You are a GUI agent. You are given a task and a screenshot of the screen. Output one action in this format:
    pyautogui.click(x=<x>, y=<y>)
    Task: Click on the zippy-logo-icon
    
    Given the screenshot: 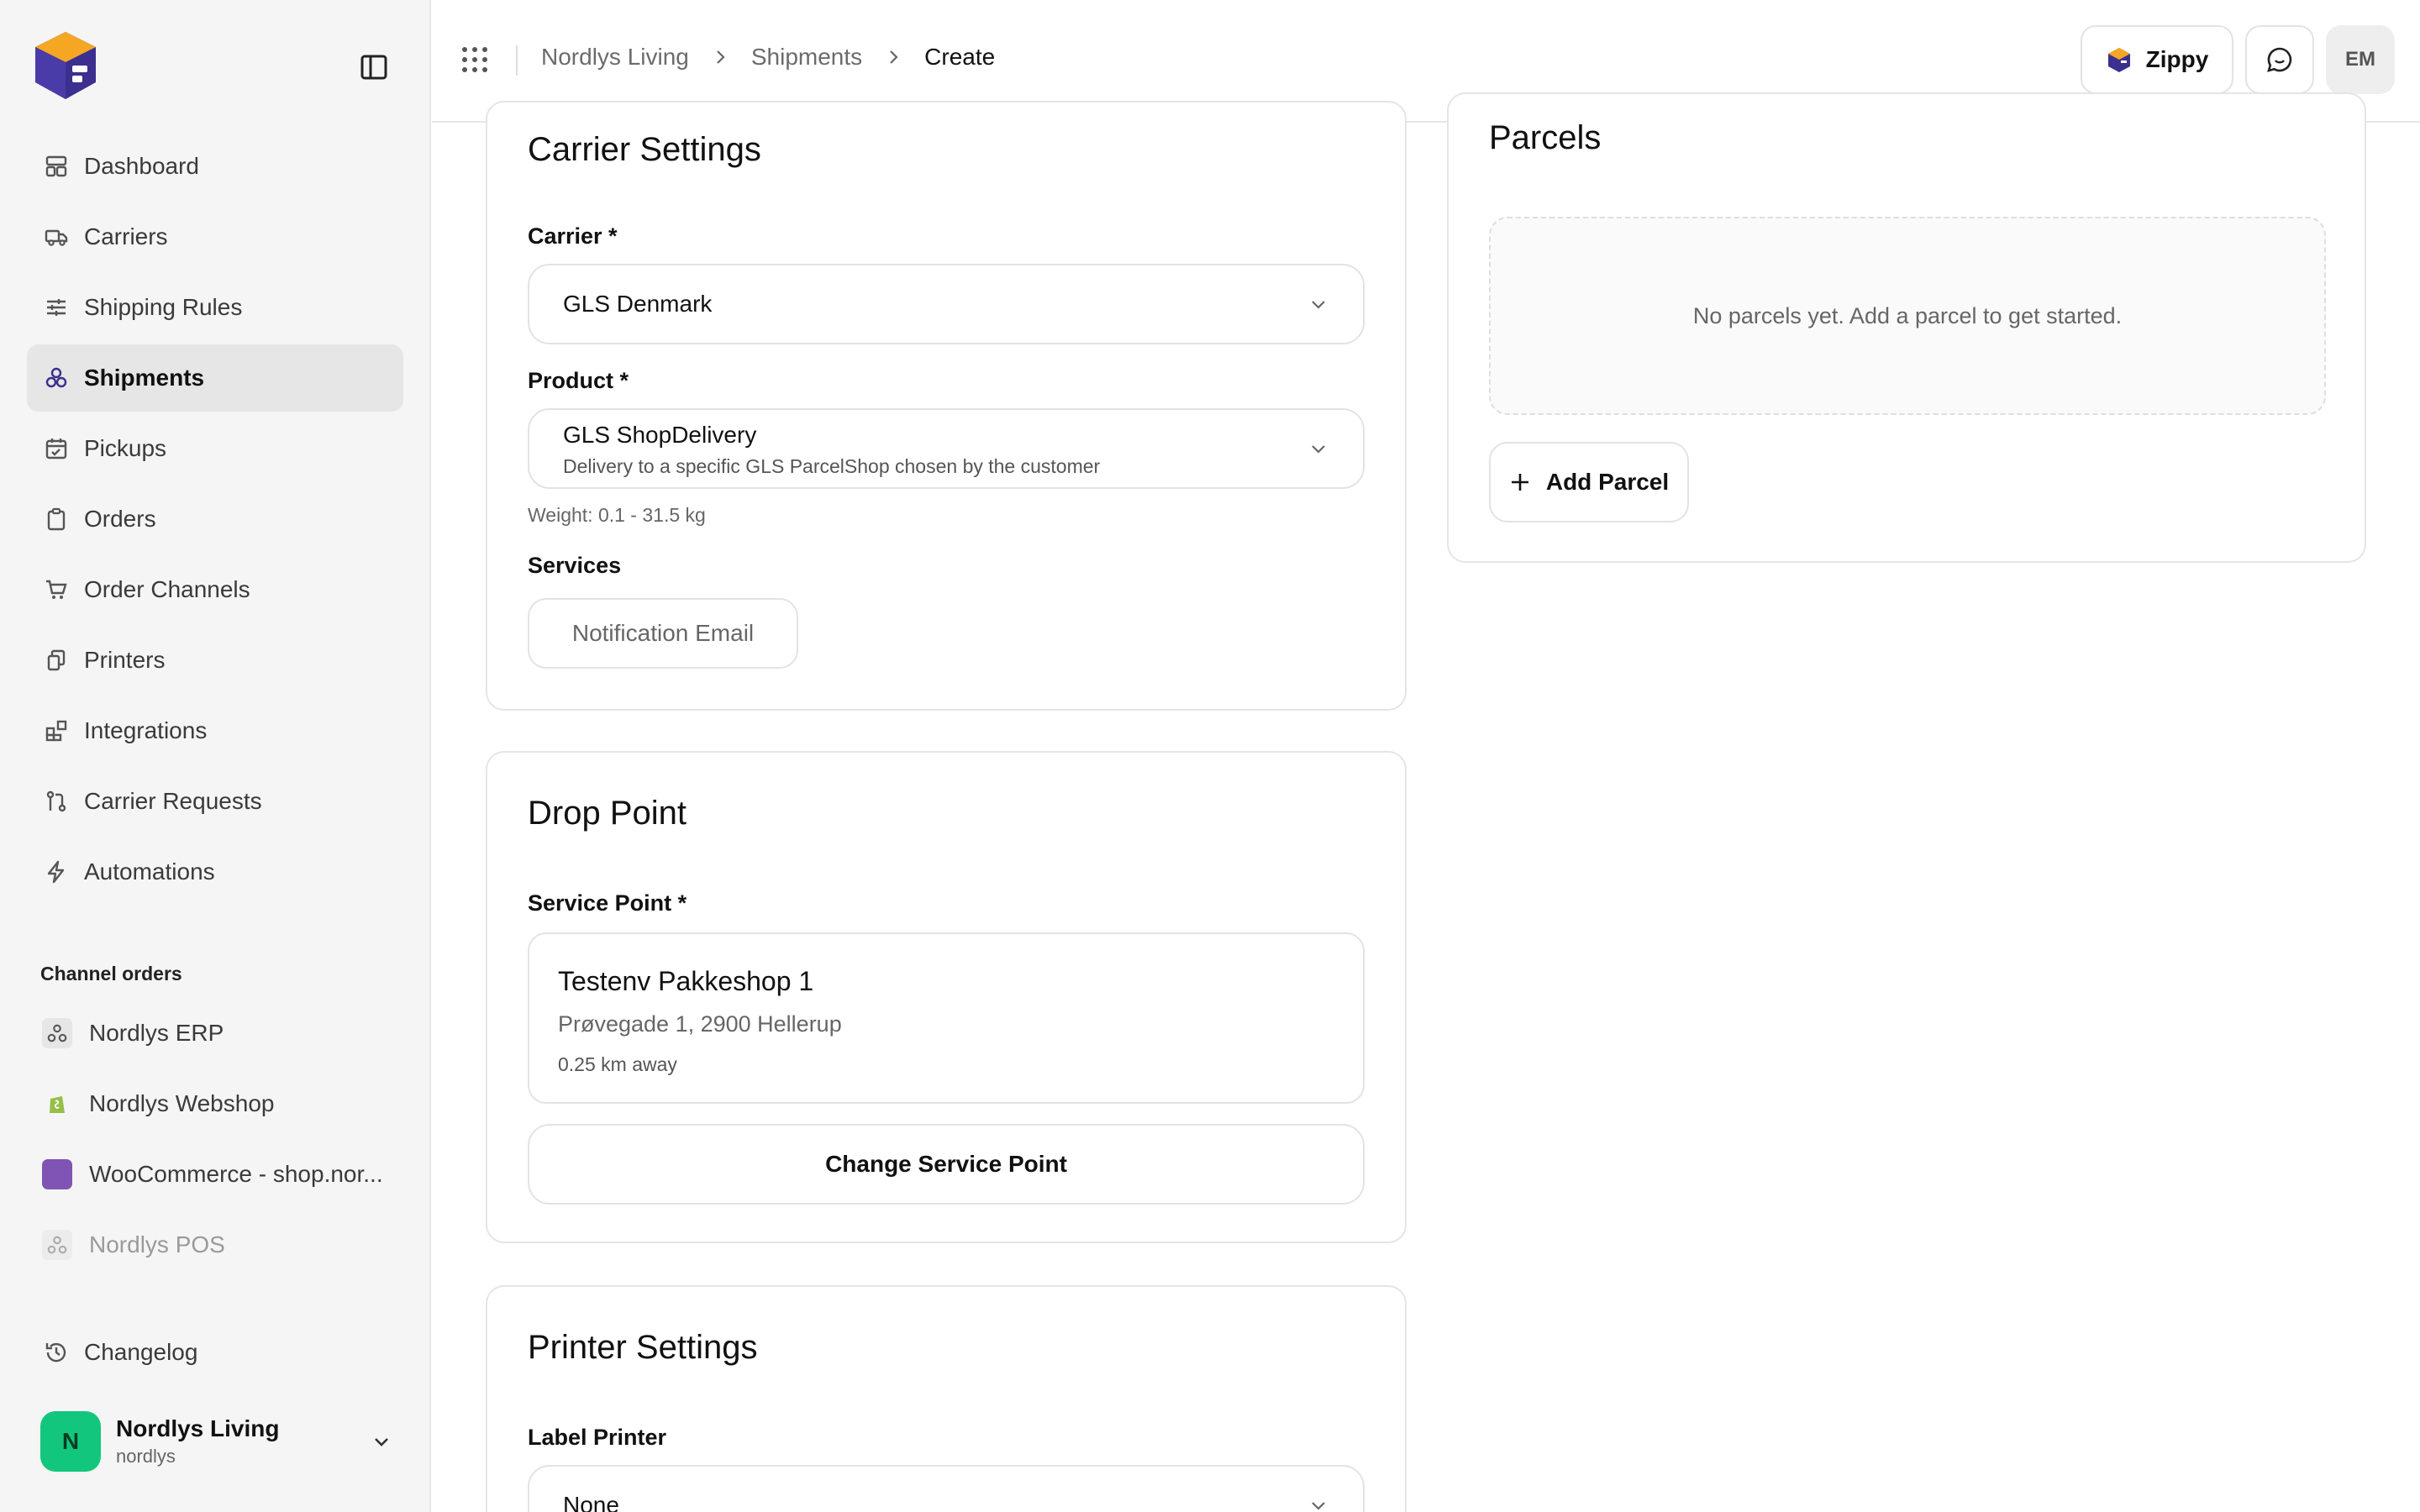 What is the action you would take?
    pyautogui.click(x=2118, y=60)
    